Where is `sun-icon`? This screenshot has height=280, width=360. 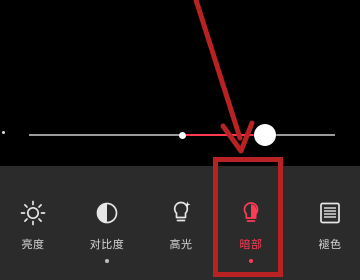
sun-icon is located at coordinates (33, 213).